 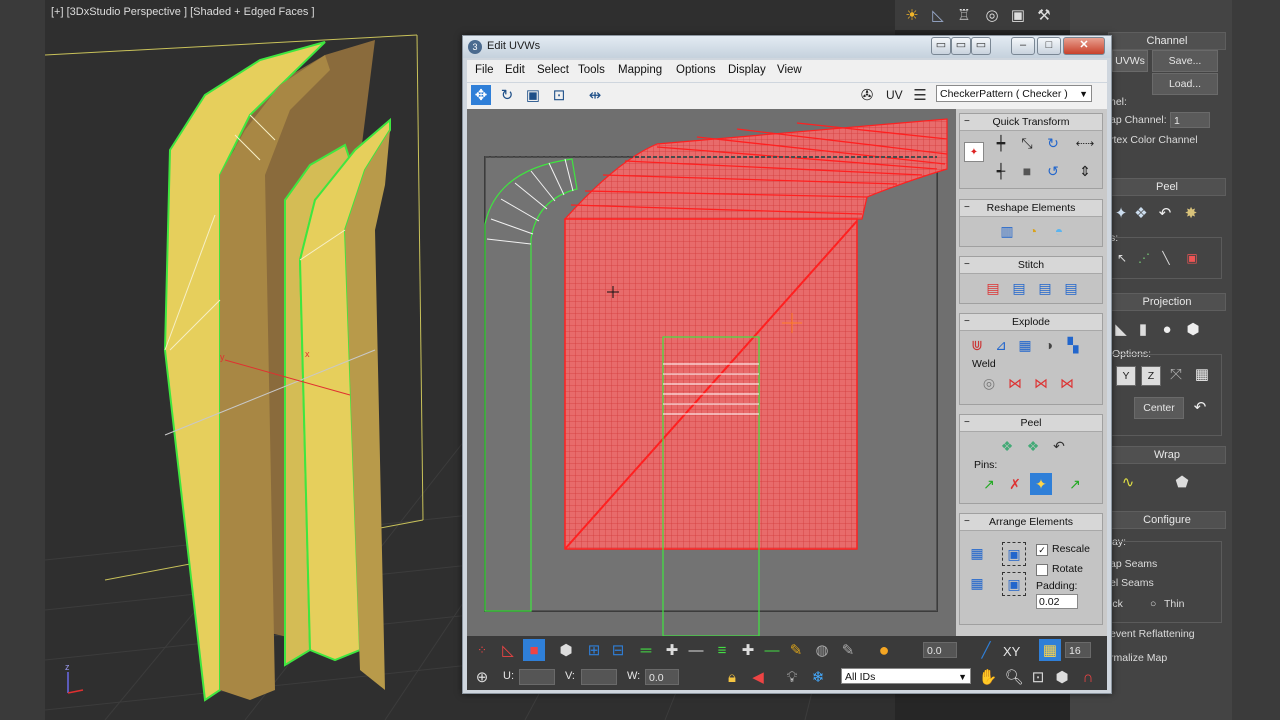 What do you see at coordinates (1031, 265) in the screenshot?
I see `stitch-header: − Stitch` at bounding box center [1031, 265].